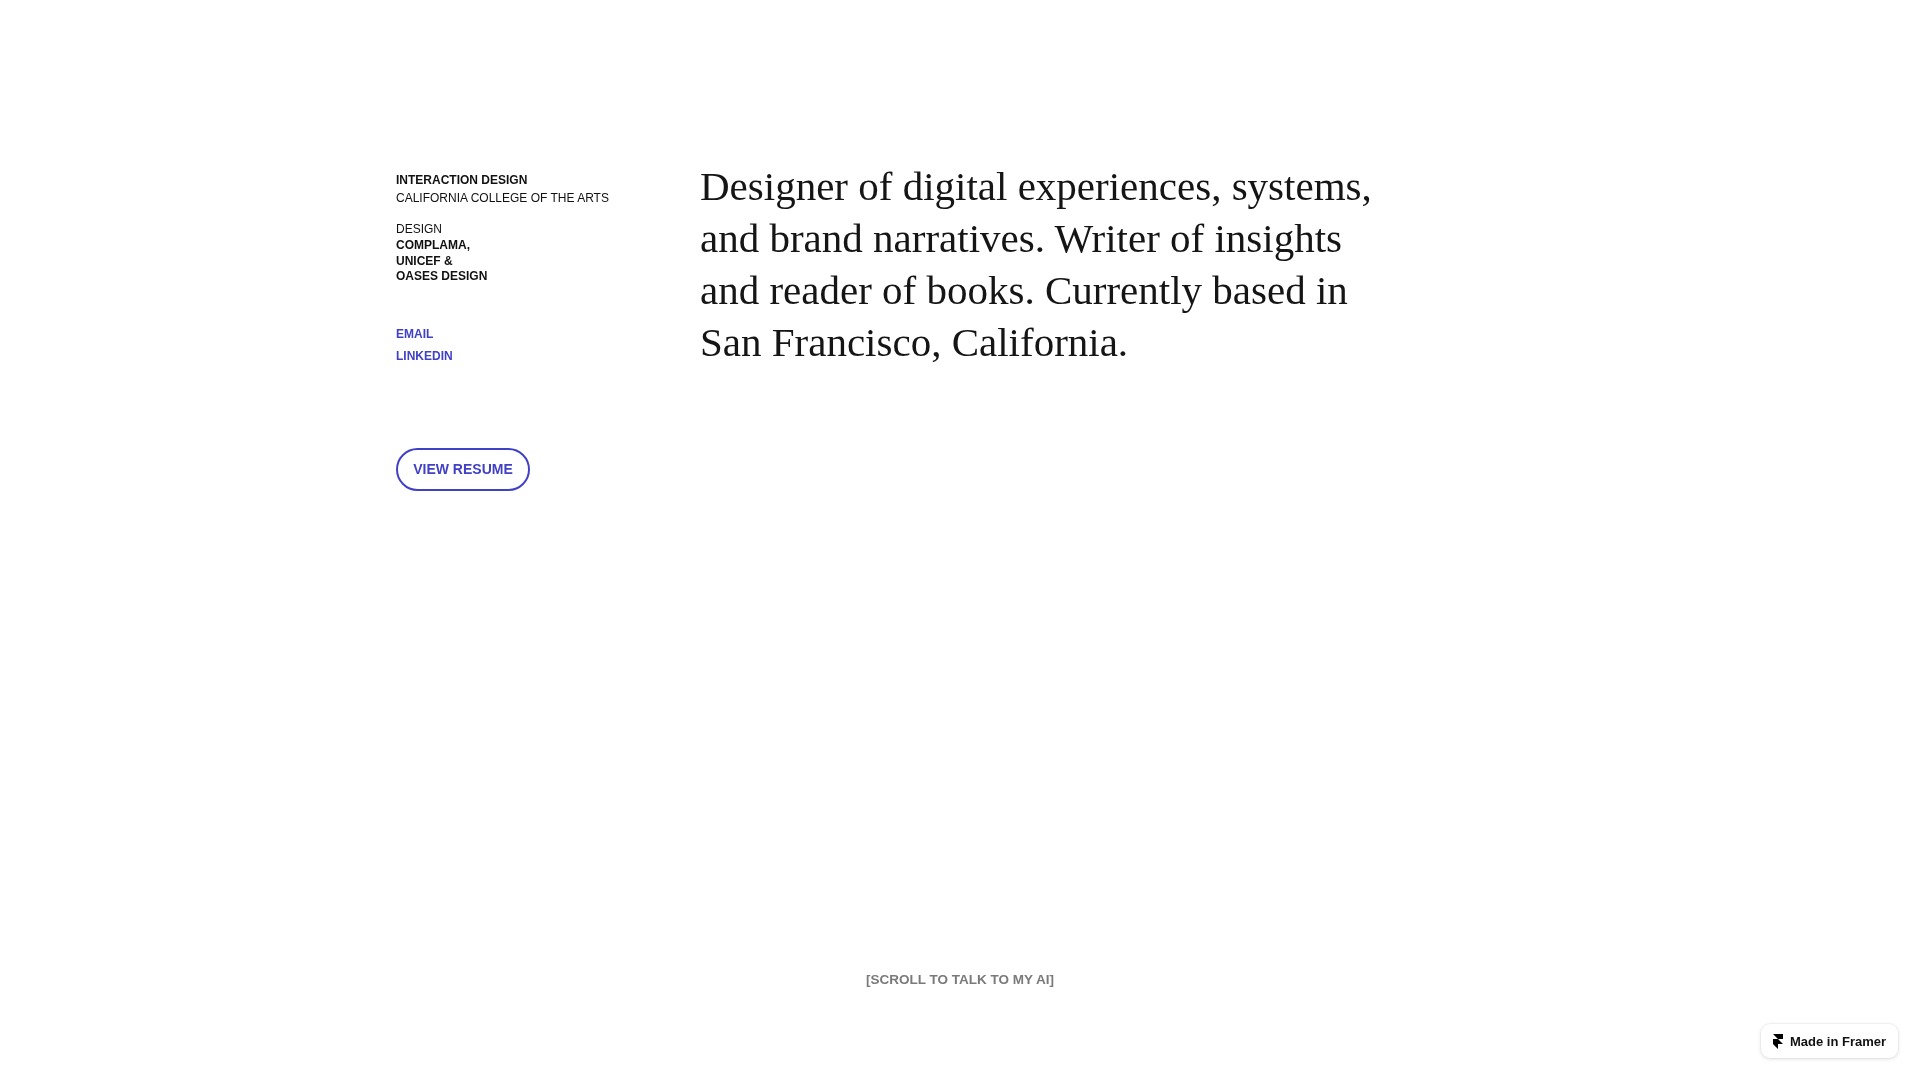 This screenshot has width=1920, height=1080. Describe the element at coordinates (424, 261) in the screenshot. I see `company-name: UNICEF &` at that location.